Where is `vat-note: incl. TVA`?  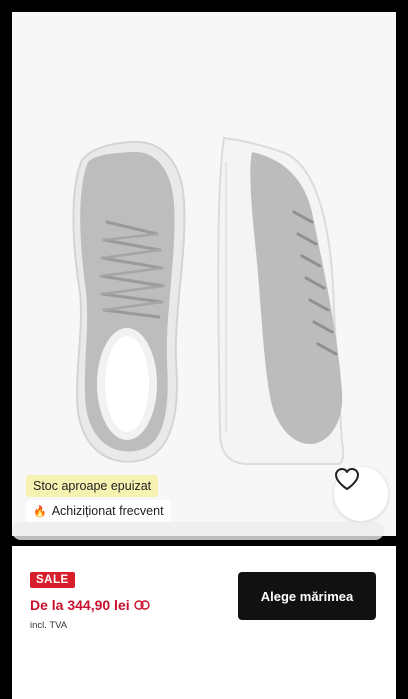
vat-note: incl. TVA is located at coordinates (49, 625).